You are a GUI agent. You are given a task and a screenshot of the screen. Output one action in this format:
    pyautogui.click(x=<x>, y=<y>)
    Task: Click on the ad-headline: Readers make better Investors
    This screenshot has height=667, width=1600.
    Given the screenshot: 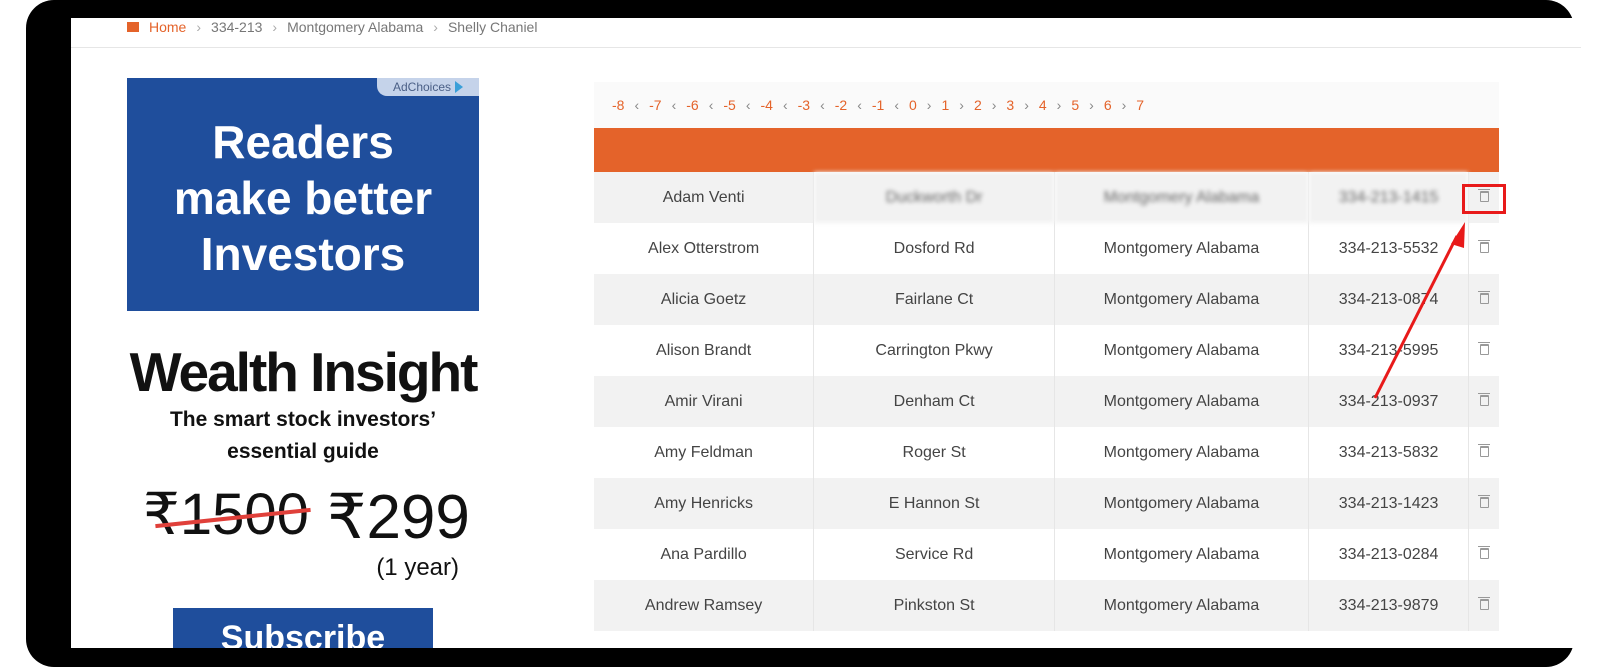 What is the action you would take?
    pyautogui.click(x=303, y=198)
    